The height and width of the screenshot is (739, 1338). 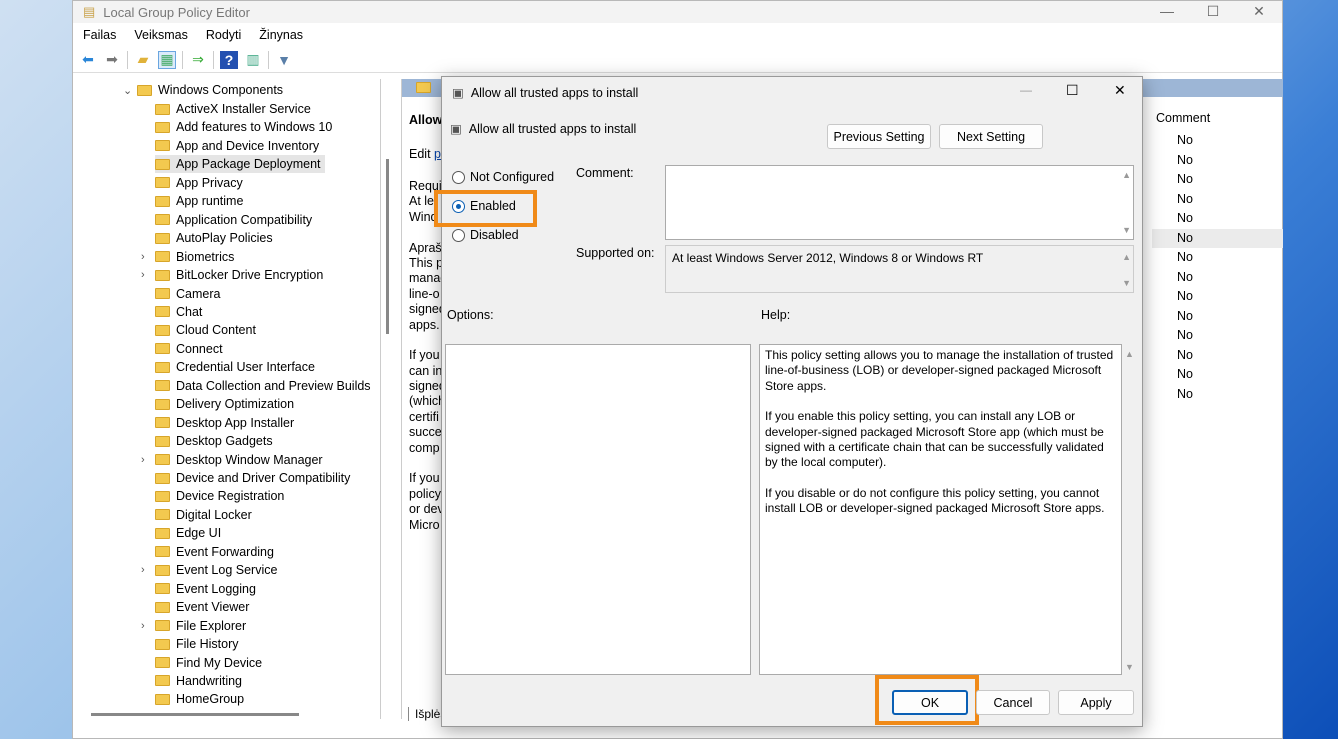 I want to click on tree-item: Camera, so click(x=187, y=294).